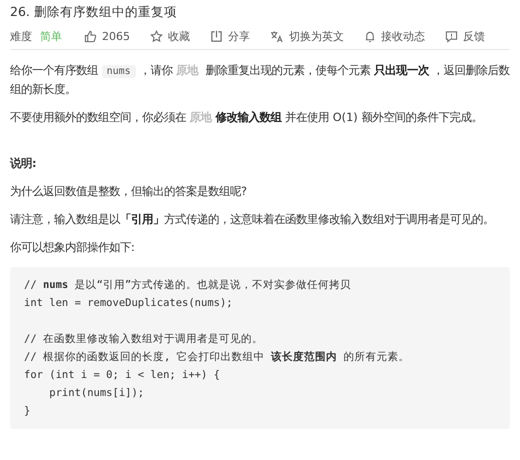 The height and width of the screenshot is (460, 520). What do you see at coordinates (260, 80) in the screenshot?
I see `description-paragraph: 给你一个有序数组 nums ，请你 原地 删除重复出现的元素，使每个元素 只出现一次 ，返回删除后数组的新长度。` at bounding box center [260, 80].